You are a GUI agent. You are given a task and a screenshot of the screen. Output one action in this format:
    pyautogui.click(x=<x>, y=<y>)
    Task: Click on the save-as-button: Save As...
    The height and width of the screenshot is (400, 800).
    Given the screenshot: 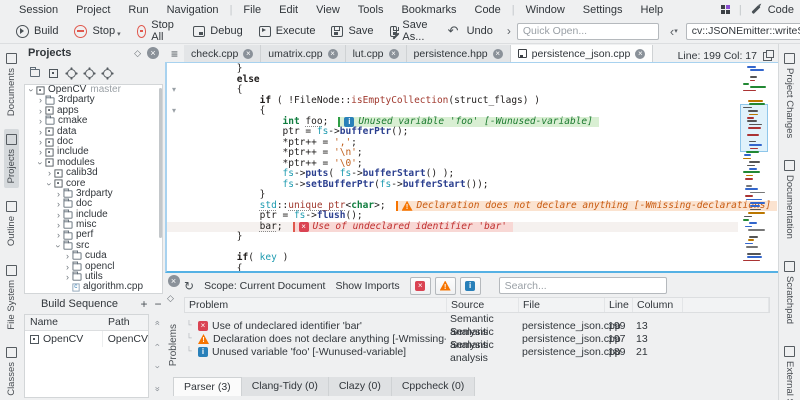 What is the action you would take?
    pyautogui.click(x=411, y=31)
    